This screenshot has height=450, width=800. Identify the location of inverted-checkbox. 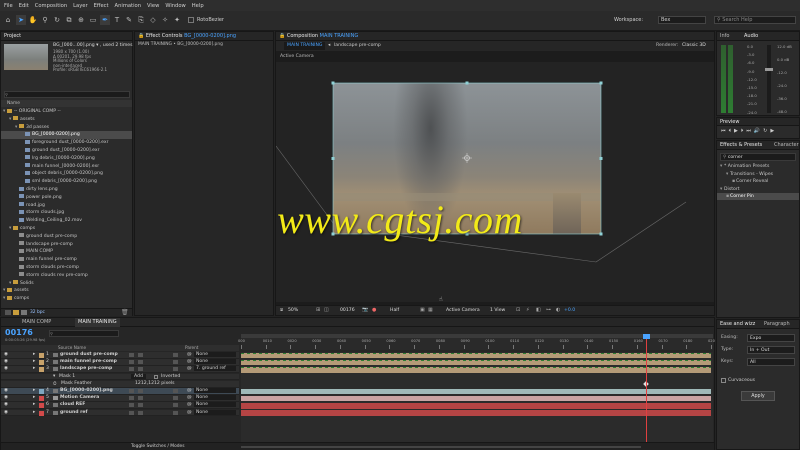
(156, 376).